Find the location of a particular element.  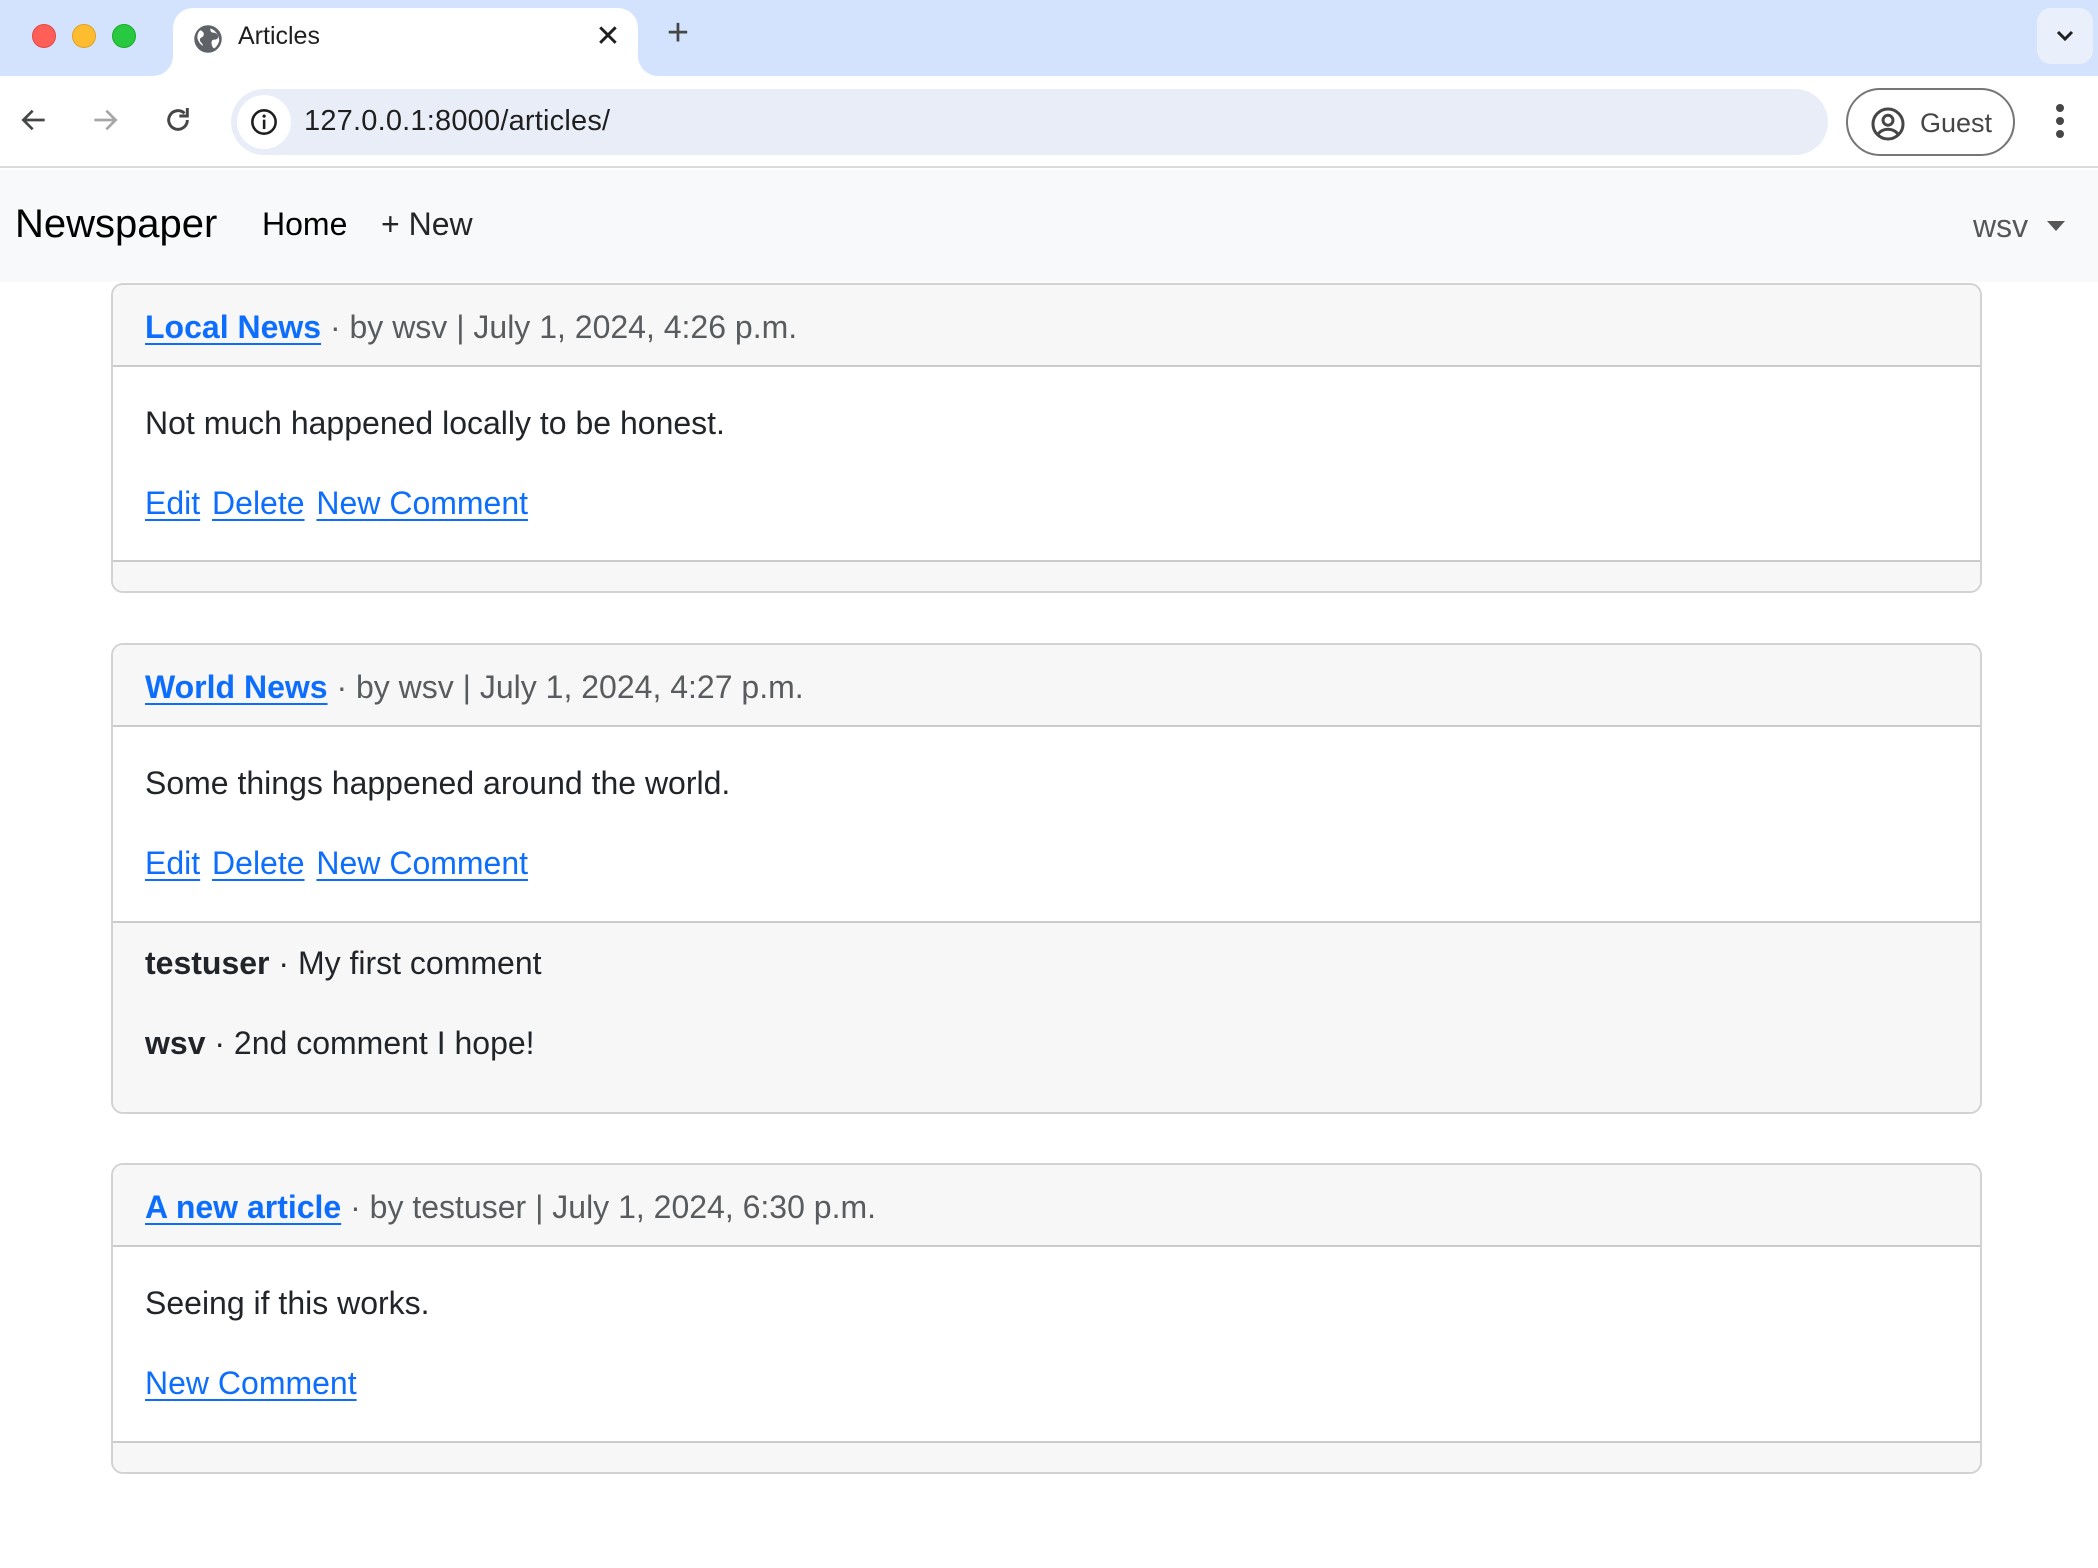

back-button is located at coordinates (34, 120).